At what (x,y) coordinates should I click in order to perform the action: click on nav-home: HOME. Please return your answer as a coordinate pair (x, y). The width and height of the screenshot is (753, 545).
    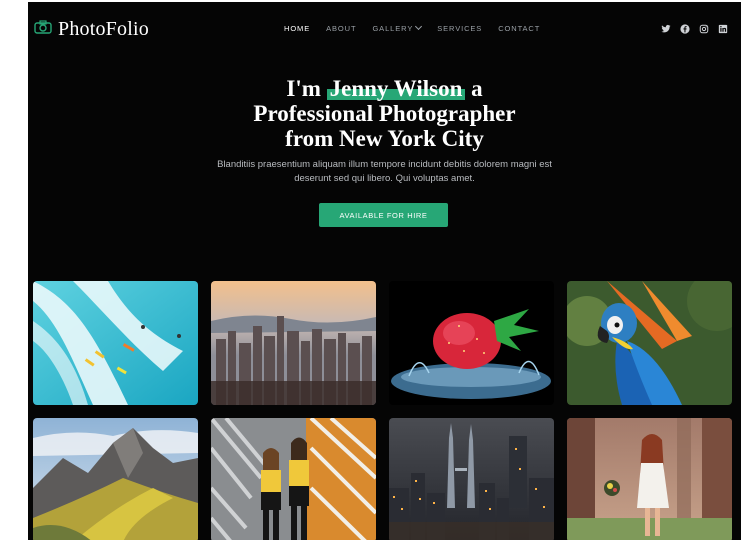
    Looking at the image, I should click on (297, 28).